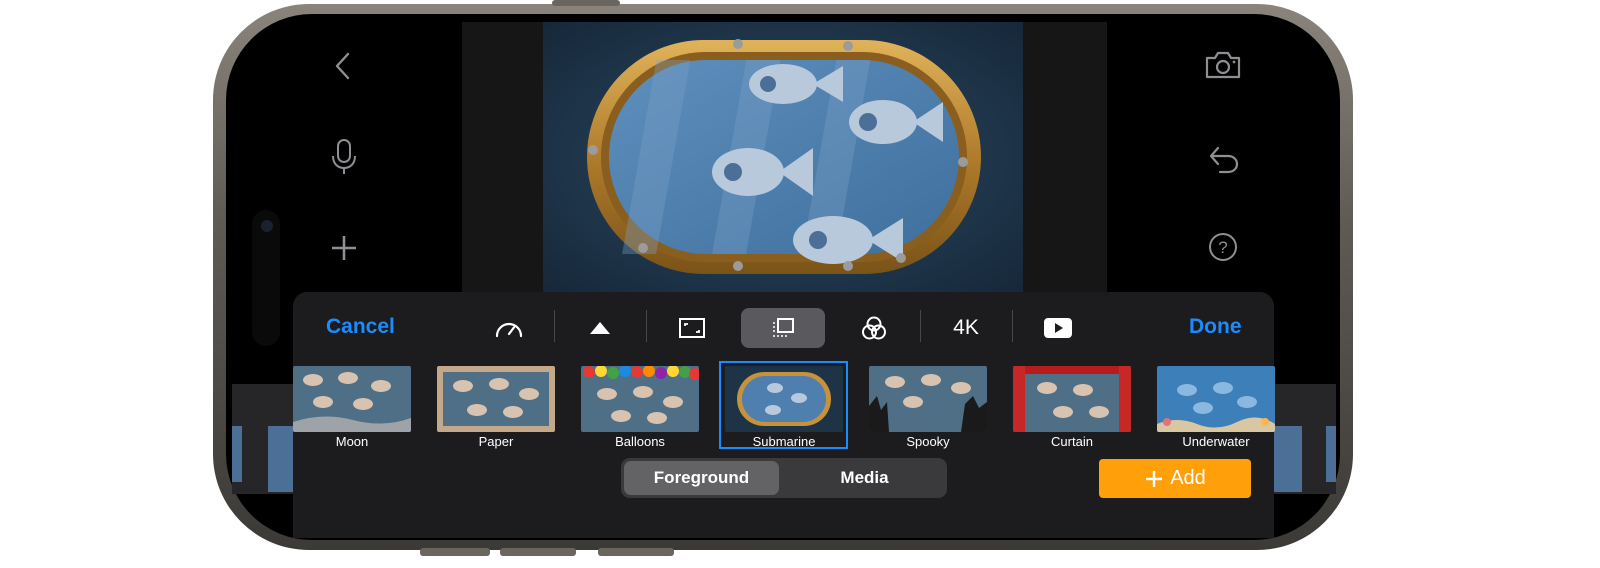 The width and height of the screenshot is (1600, 568). I want to click on filters-icon, so click(874, 328).